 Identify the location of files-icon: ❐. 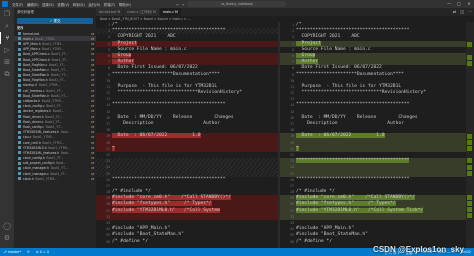
(7, 14).